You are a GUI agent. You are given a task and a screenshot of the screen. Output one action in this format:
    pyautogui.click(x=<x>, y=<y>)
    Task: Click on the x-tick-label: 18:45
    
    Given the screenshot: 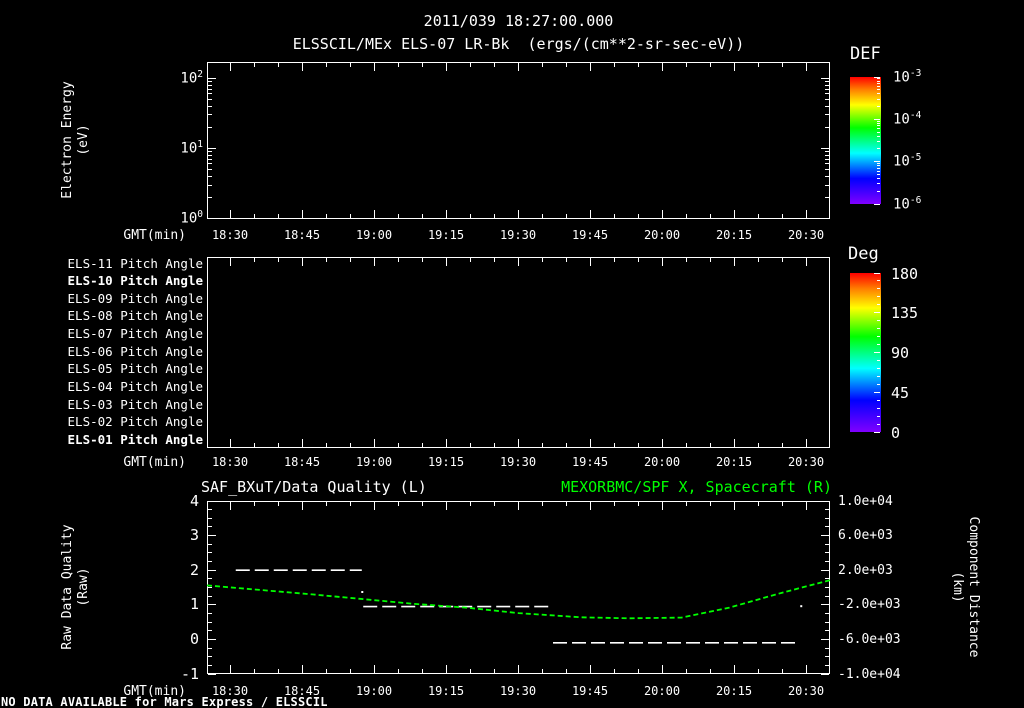 What is the action you would take?
    pyautogui.click(x=302, y=462)
    